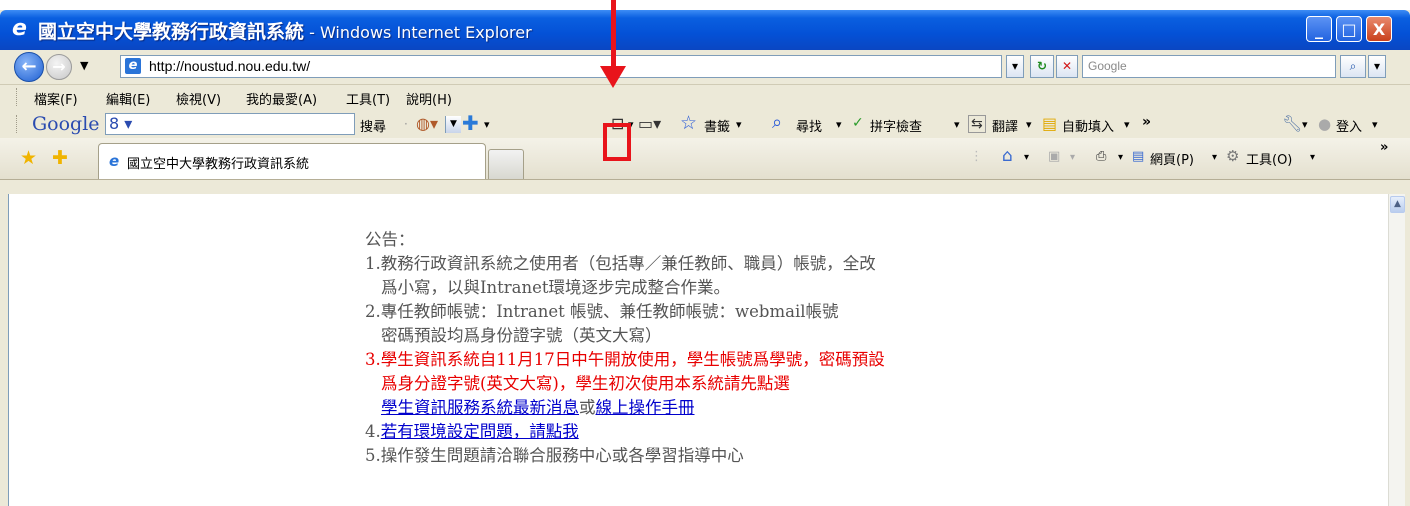 This screenshot has height=506, width=1410. I want to click on maximize-button: □, so click(1349, 29).